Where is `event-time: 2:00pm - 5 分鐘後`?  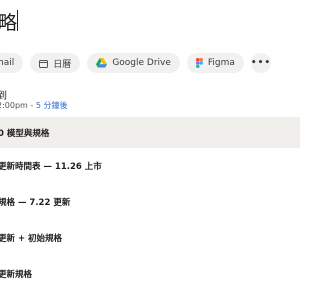 event-time: 2:00pm - 5 分鐘後 is located at coordinates (33, 105).